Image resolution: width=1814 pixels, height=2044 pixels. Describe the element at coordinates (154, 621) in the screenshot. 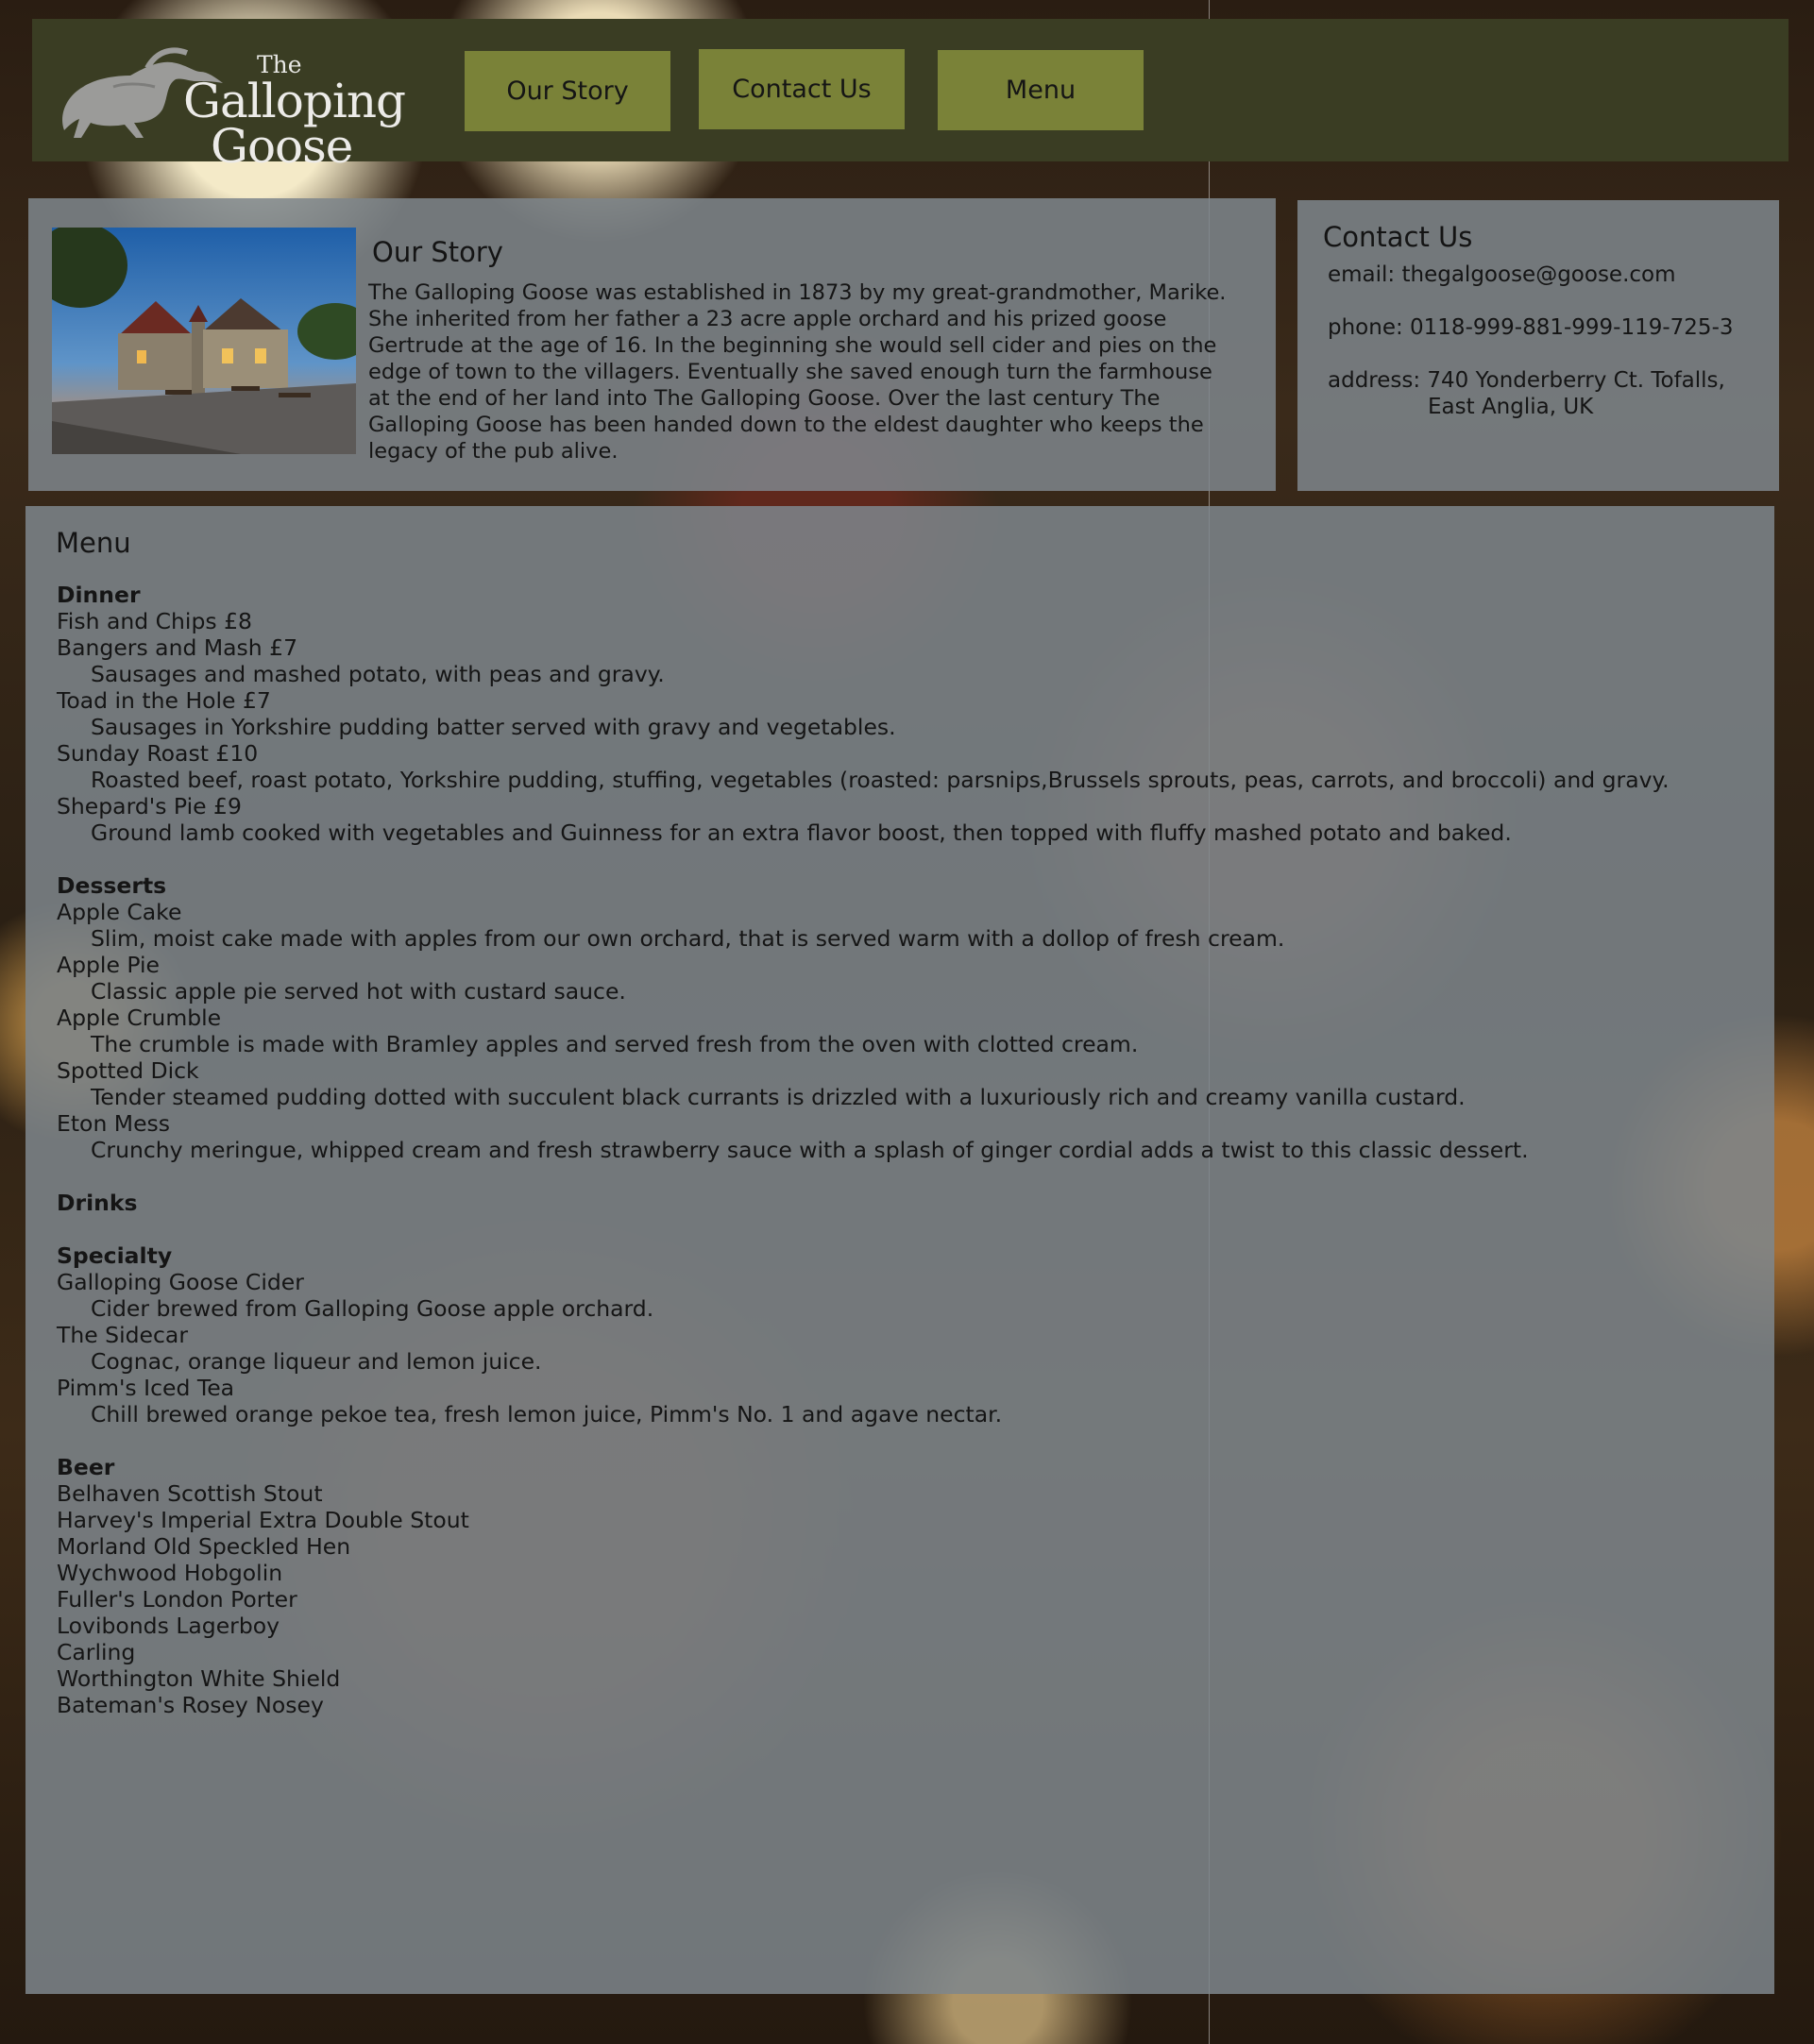

I see `menu-item: Fish and Chips £8` at that location.